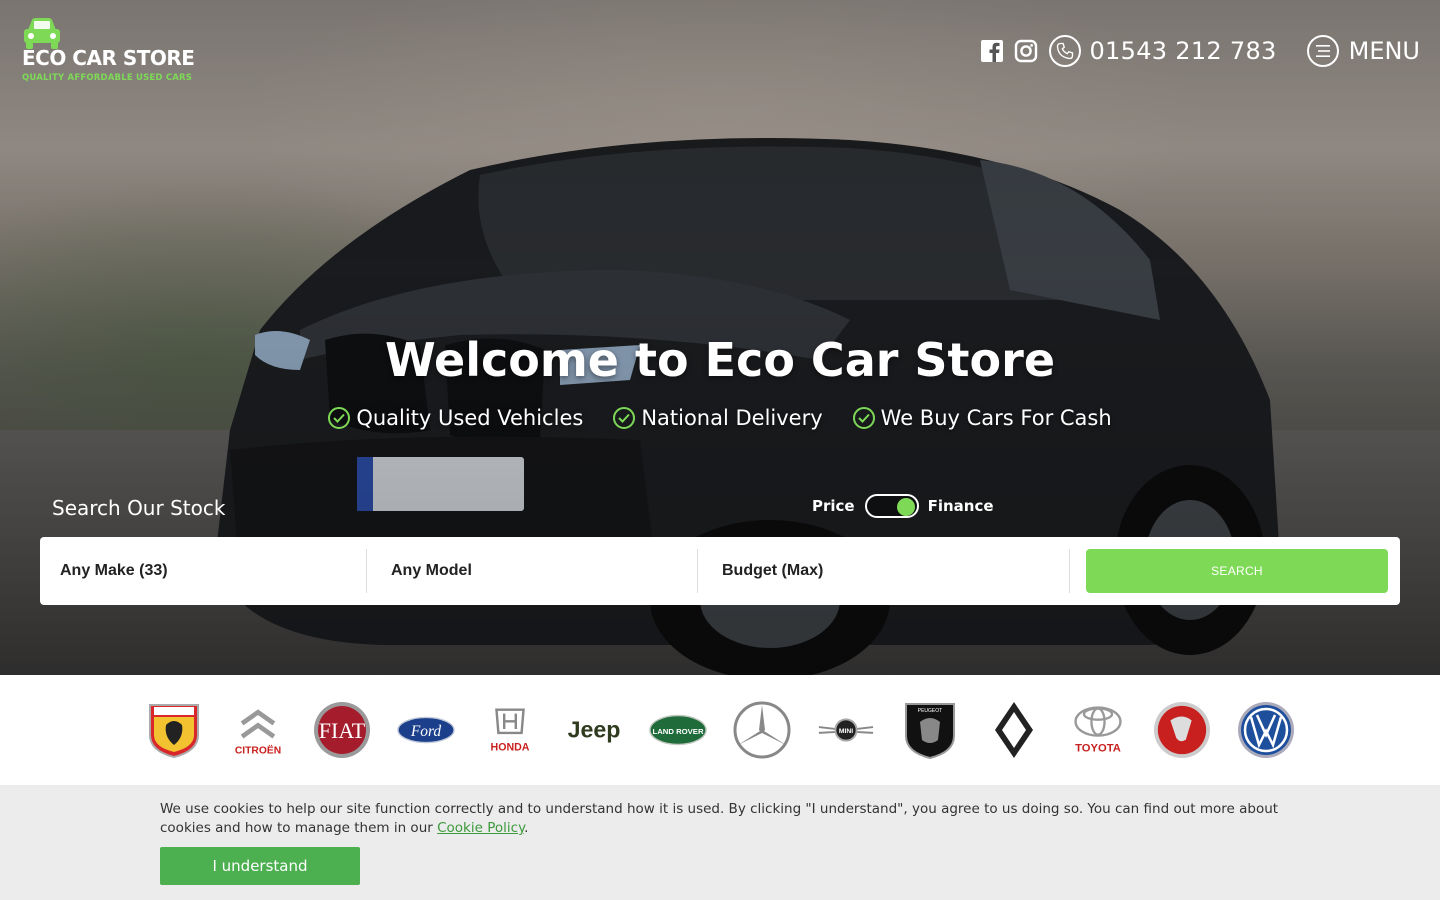 The image size is (1440, 900). I want to click on phone-icon, so click(1065, 51).